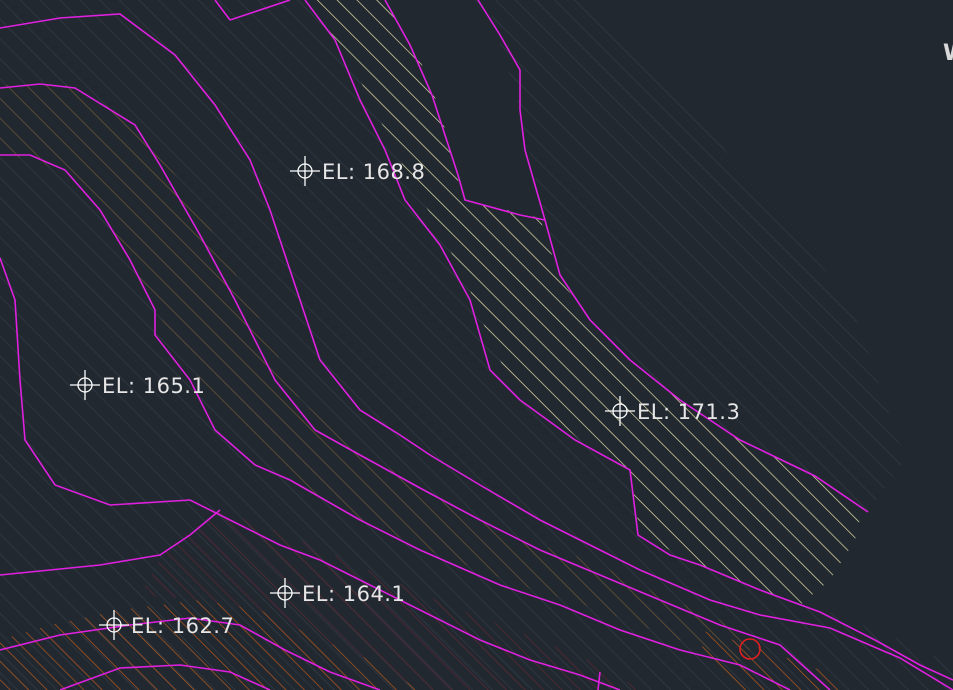 The height and width of the screenshot is (690, 953). What do you see at coordinates (353, 594) in the screenshot?
I see `elevation-text: EL: 164.1` at bounding box center [353, 594].